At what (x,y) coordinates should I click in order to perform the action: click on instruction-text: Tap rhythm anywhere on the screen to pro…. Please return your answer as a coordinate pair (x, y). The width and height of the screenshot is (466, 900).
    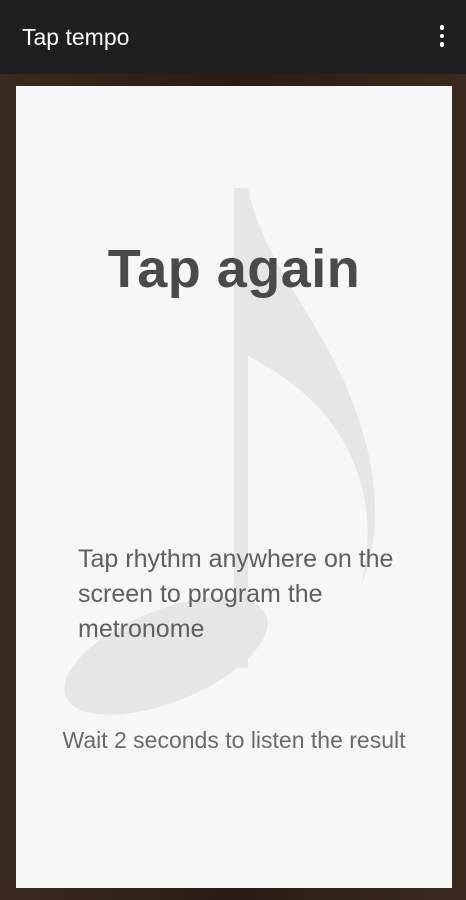
    Looking at the image, I should click on (236, 594).